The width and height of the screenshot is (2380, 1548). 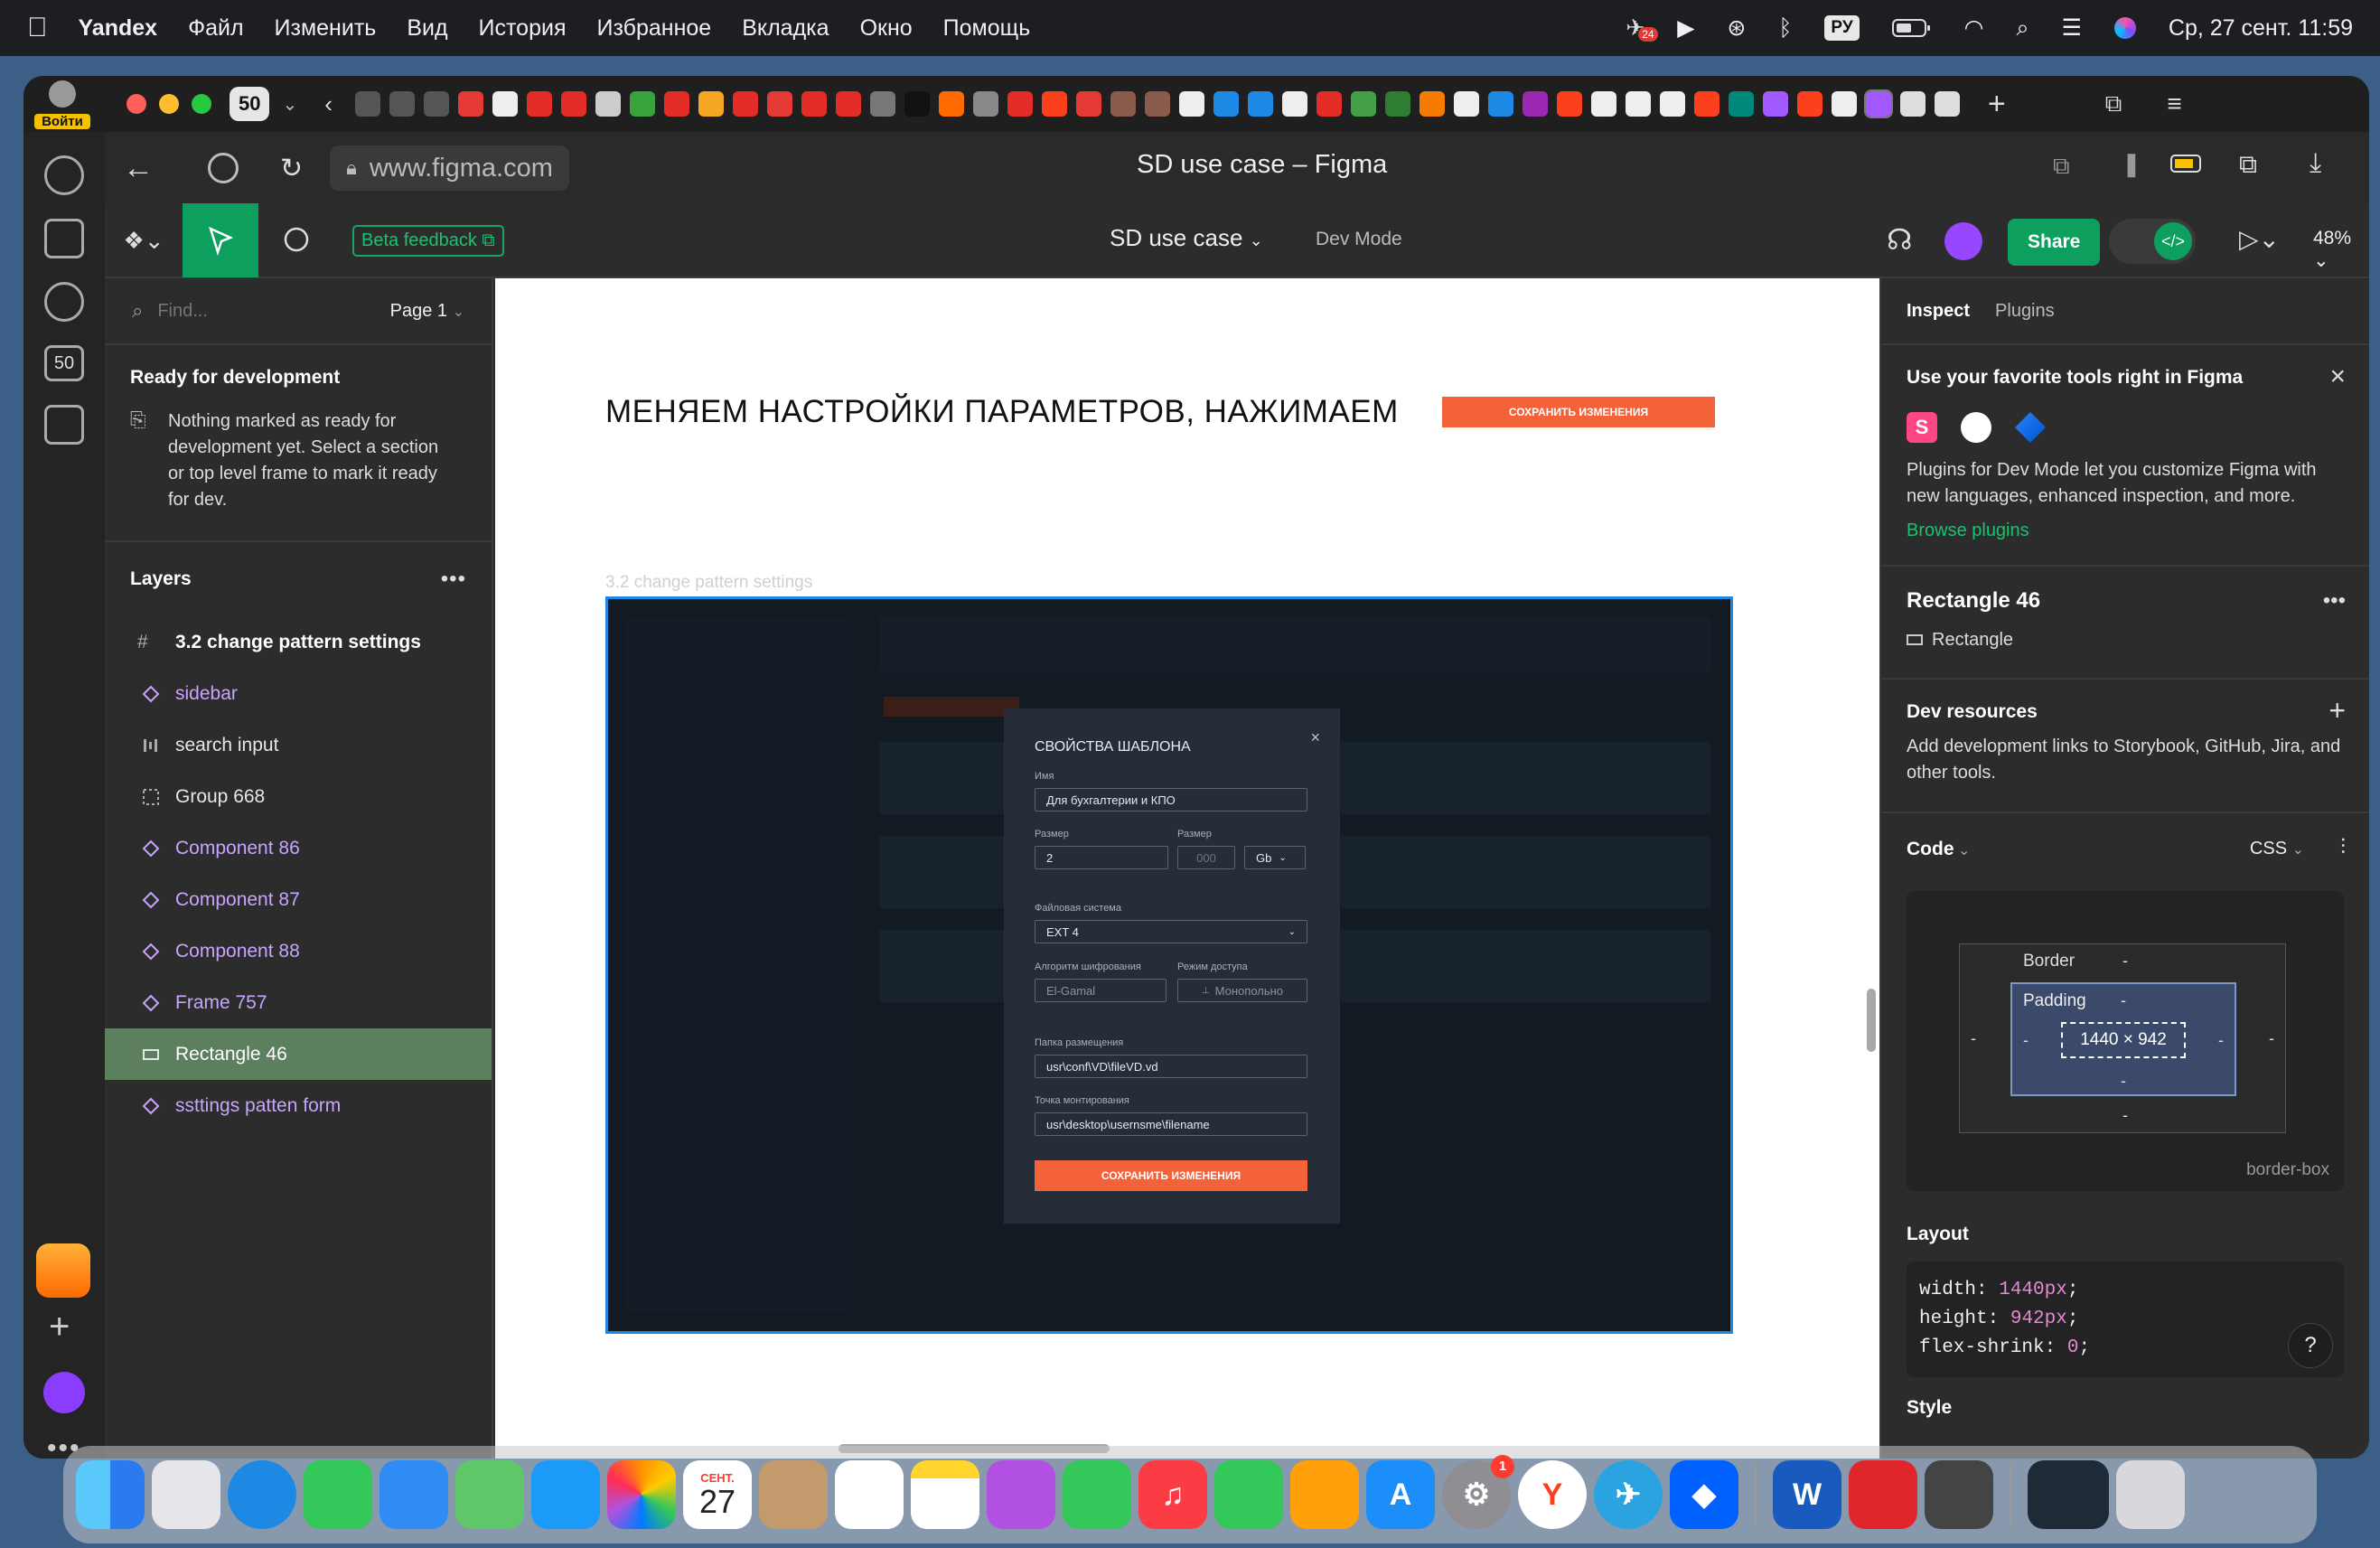 I want to click on menu-file: Файл, so click(x=215, y=28).